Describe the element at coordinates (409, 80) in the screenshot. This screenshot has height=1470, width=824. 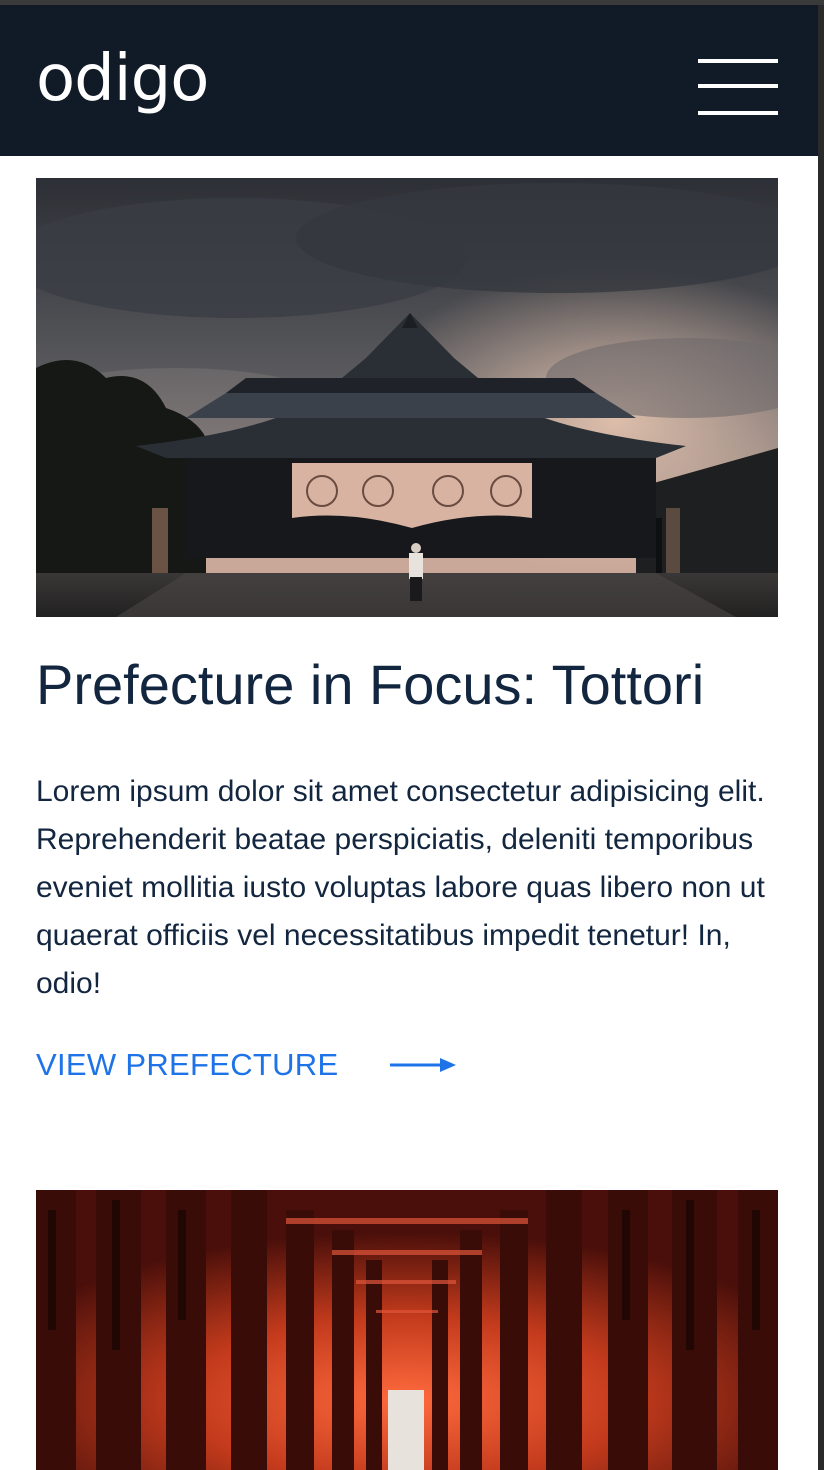
I see `site-header: odigo` at that location.